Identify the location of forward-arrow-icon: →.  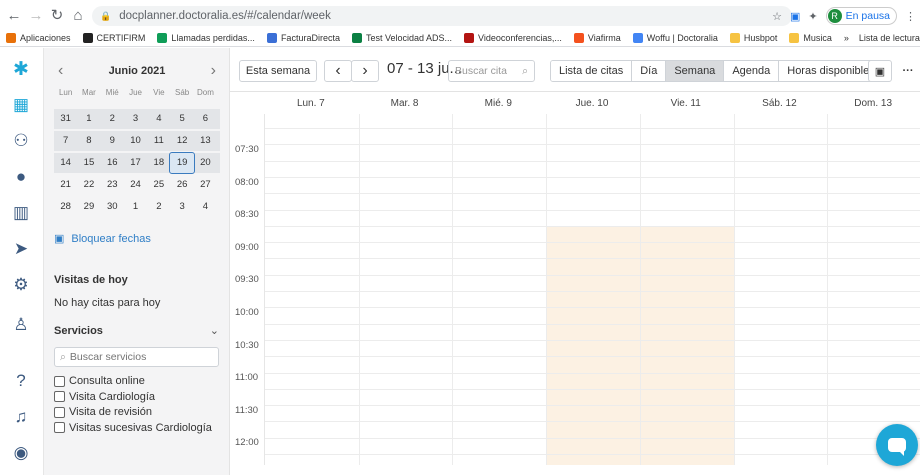
(36, 15).